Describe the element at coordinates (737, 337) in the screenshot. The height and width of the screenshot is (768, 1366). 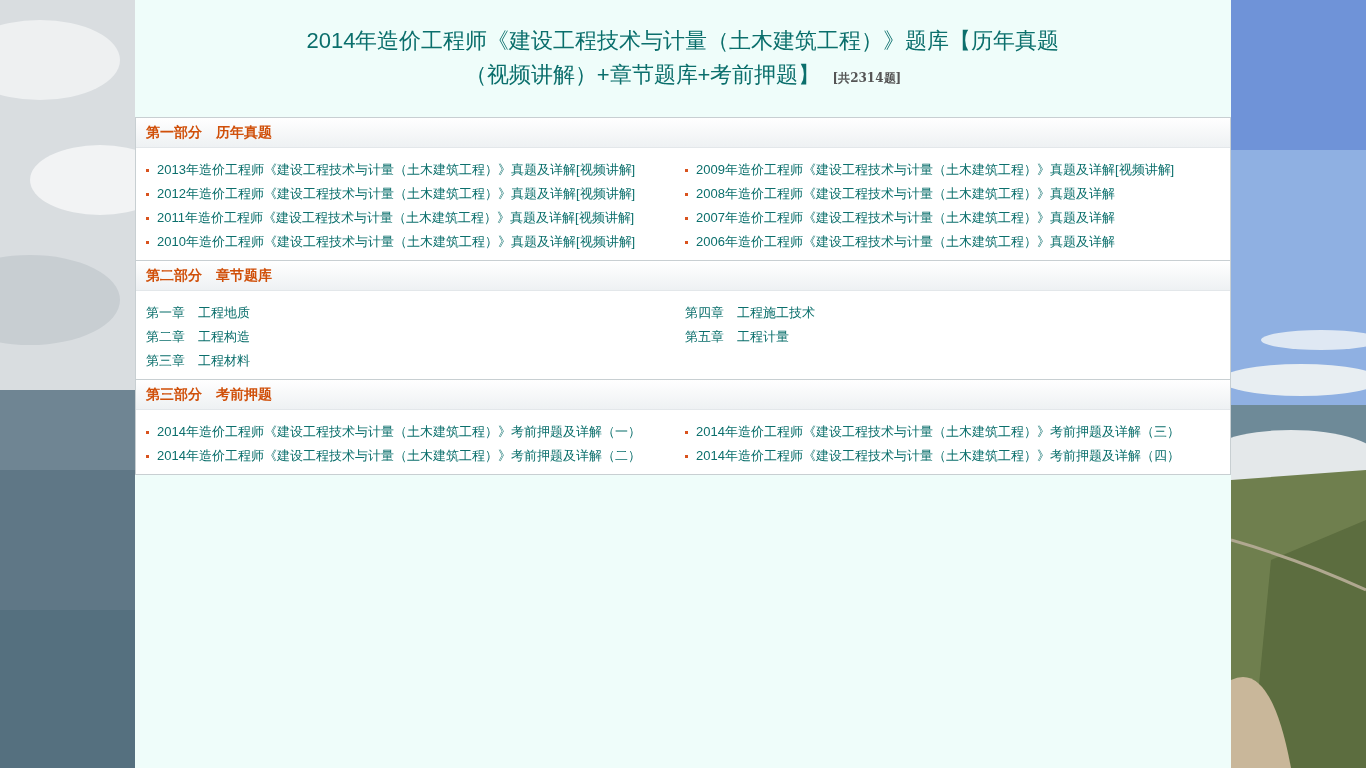
I see `link: 第五章 工程计量` at that location.